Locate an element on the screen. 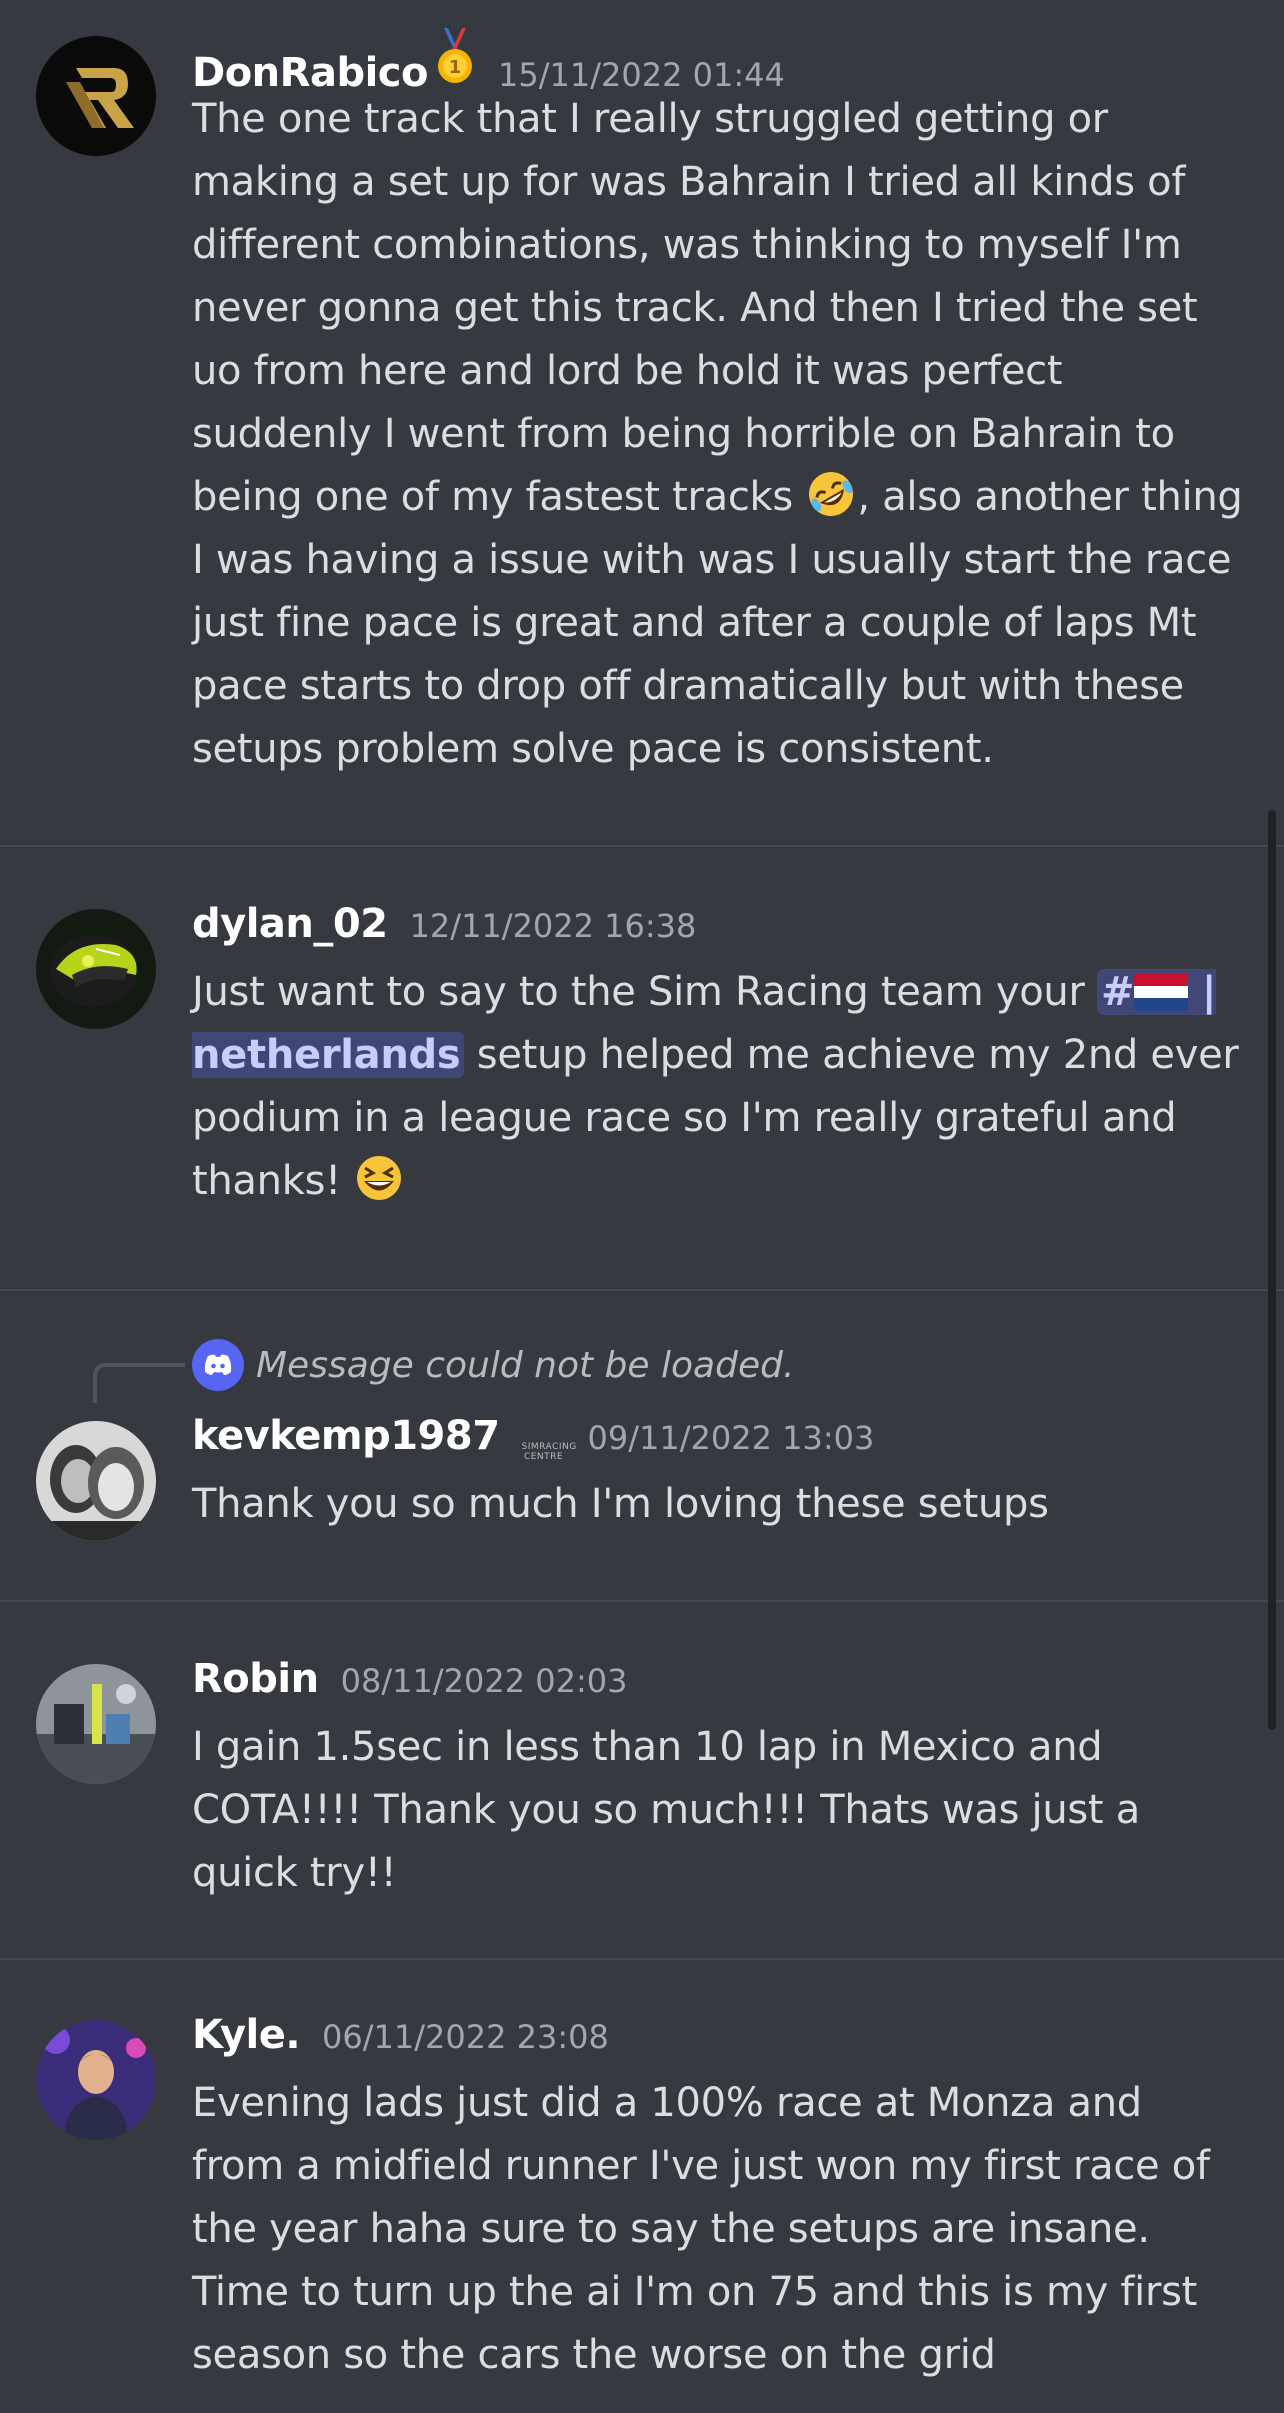 The width and height of the screenshot is (1284, 2413). grinning-squinting-face-emoji is located at coordinates (379, 1178).